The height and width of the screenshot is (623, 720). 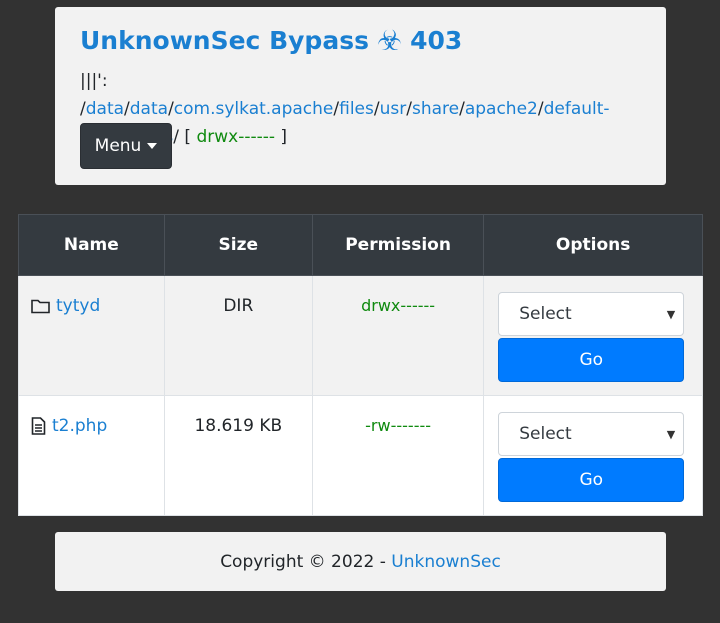 I want to click on path-segment-share: share, so click(x=435, y=109).